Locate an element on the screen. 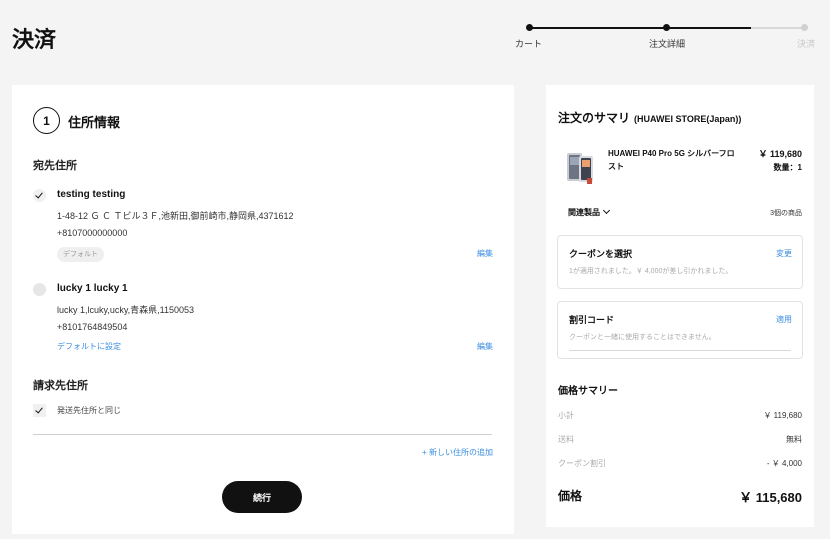 This screenshot has height=539, width=830. checkout-progress: カート 注文詳細 決済 is located at coordinates (665, 35).